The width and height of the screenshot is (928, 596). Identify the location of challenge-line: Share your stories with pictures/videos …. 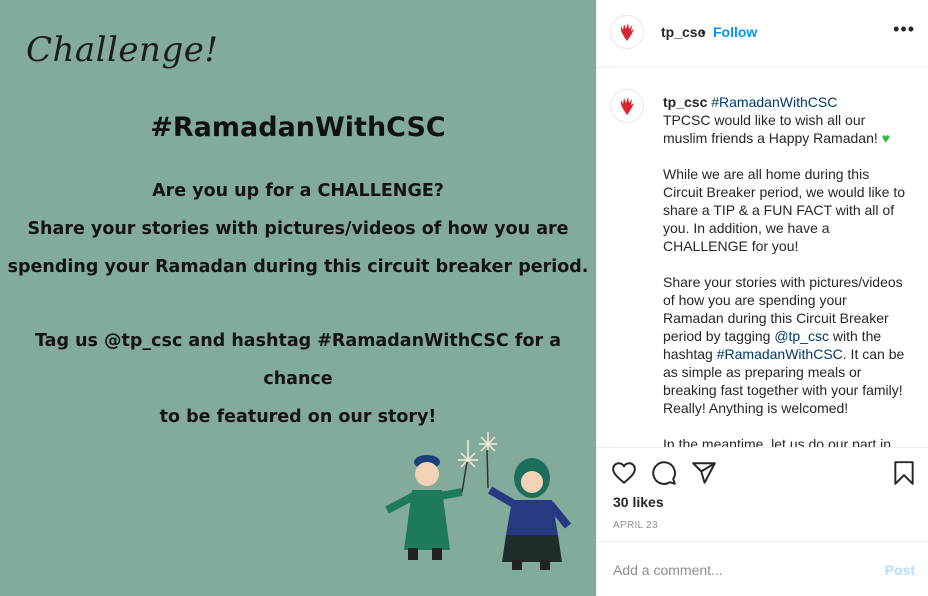
(298, 229).